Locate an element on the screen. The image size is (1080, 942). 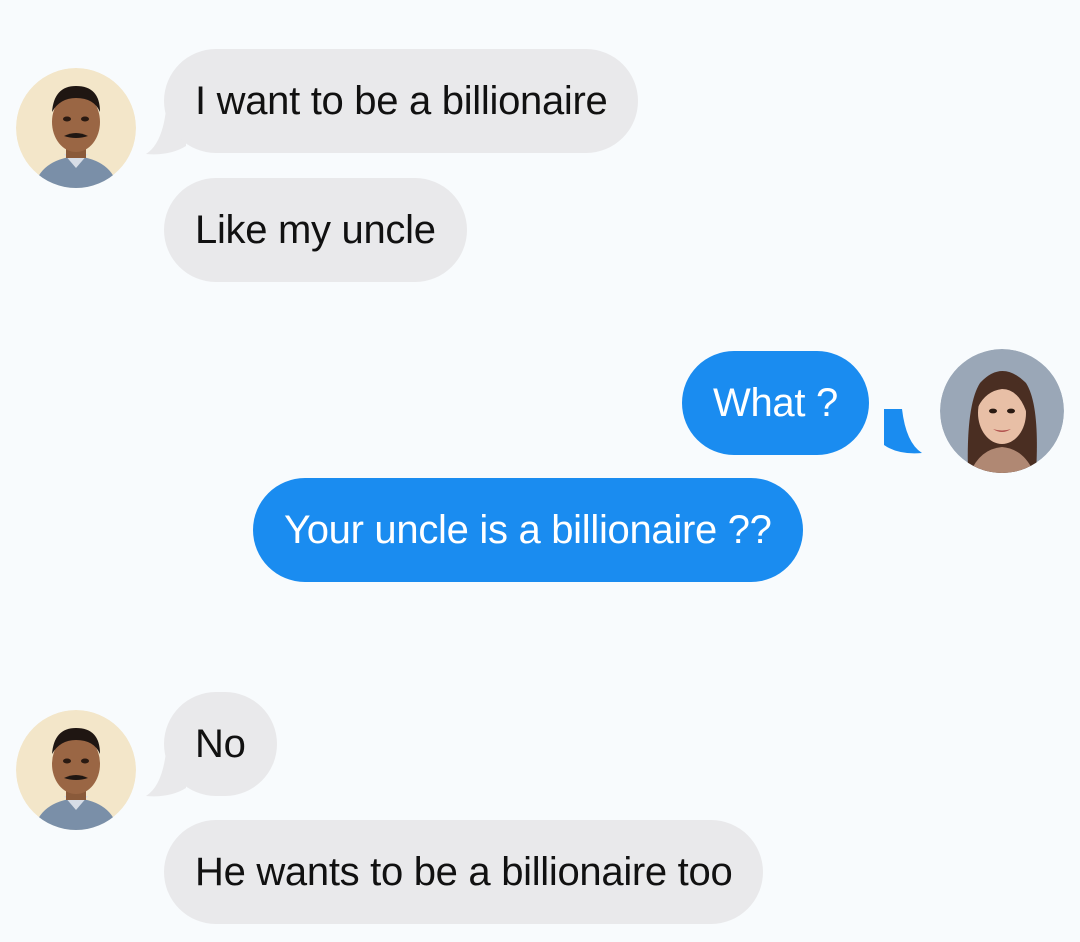
message-bubble: What ? is located at coordinates (775, 403).